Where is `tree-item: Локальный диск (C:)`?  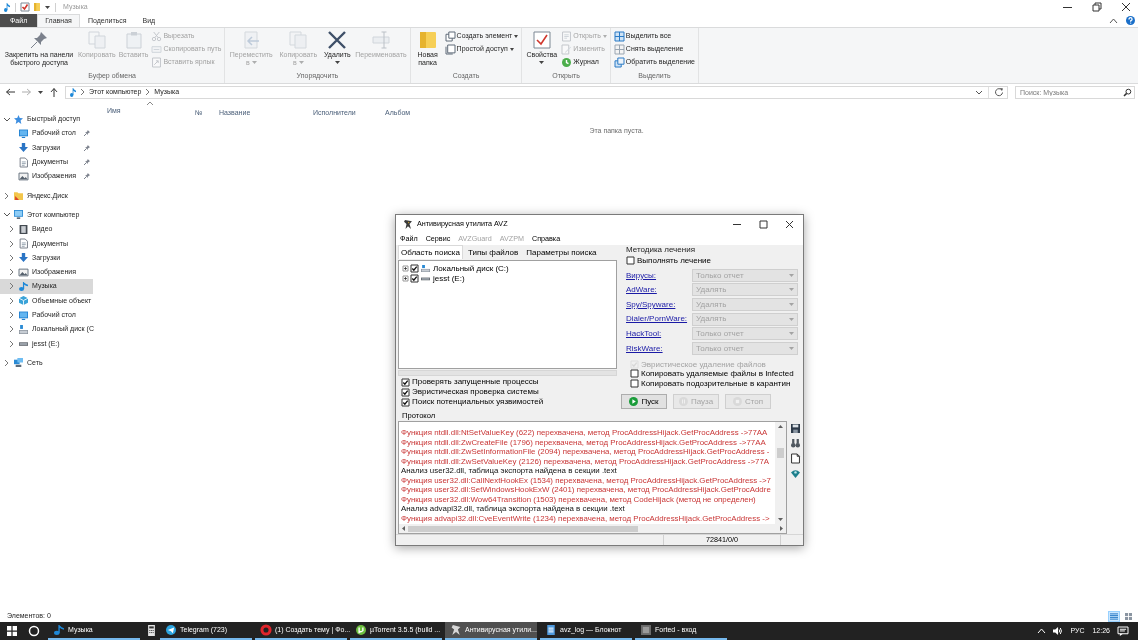 tree-item: Локальный диск (C:) is located at coordinates (471, 268).